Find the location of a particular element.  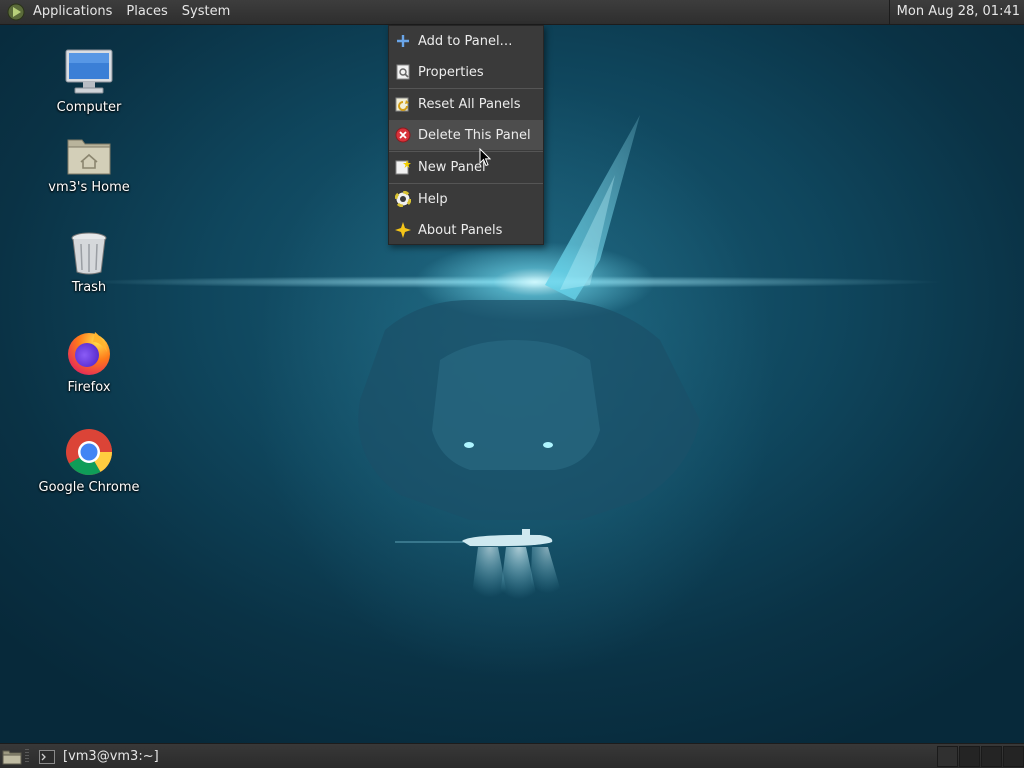

clock: Mon Aug 28, 01:41 is located at coordinates (956, 12).